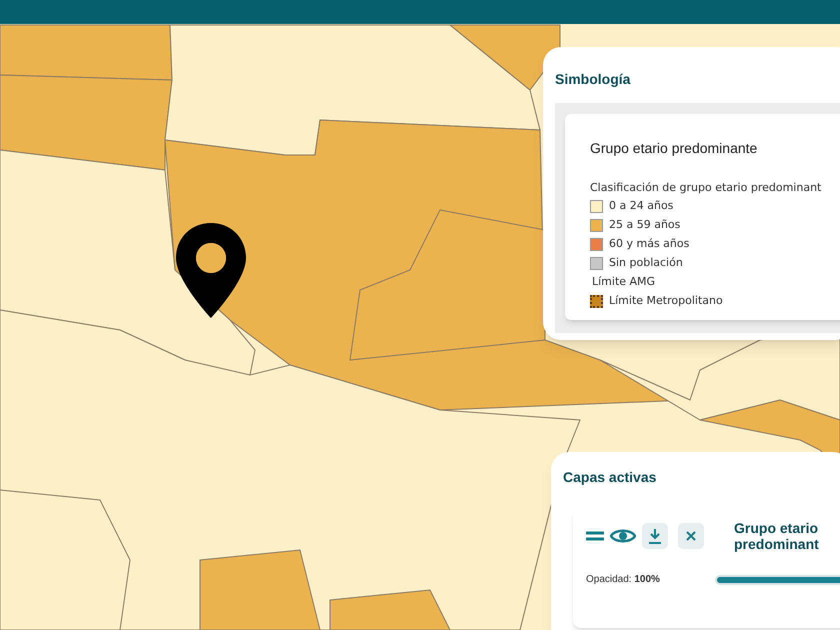 The image size is (840, 630). What do you see at coordinates (623, 580) in the screenshot?
I see `opacity-label: Opacidad: 100%` at bounding box center [623, 580].